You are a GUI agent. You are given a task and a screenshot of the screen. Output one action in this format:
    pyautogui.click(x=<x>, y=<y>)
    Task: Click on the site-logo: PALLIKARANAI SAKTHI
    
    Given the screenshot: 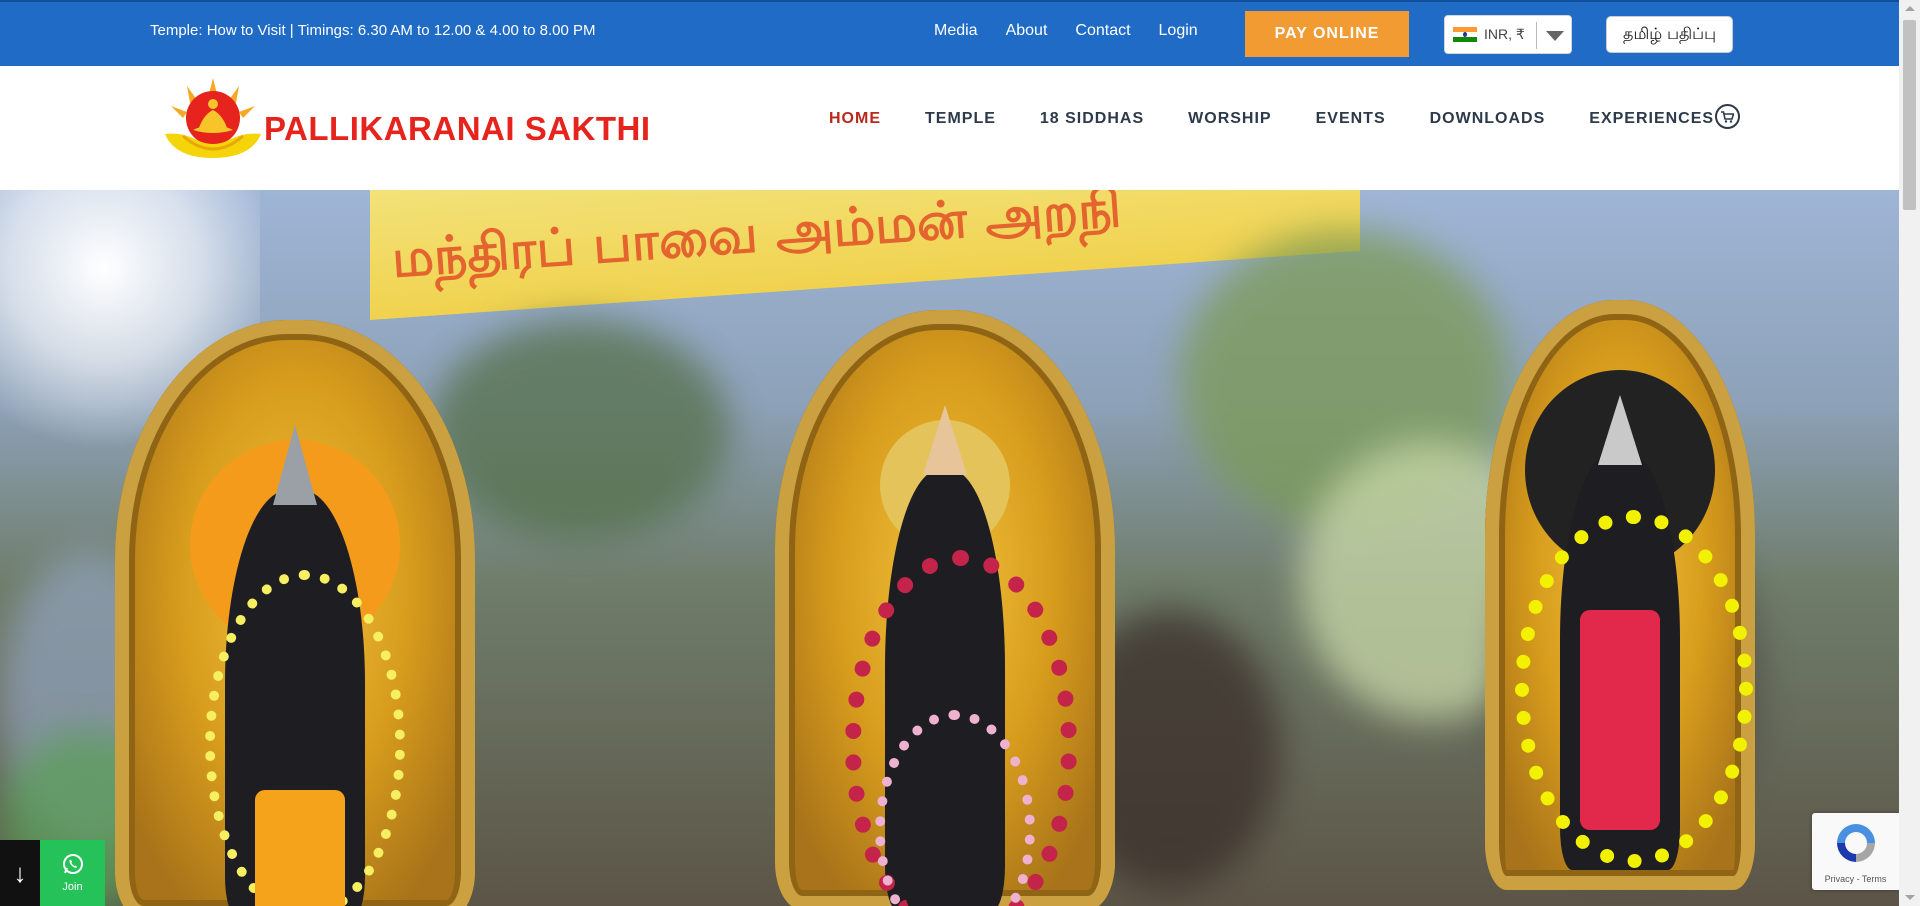 What is the action you would take?
    pyautogui.click(x=406, y=121)
    